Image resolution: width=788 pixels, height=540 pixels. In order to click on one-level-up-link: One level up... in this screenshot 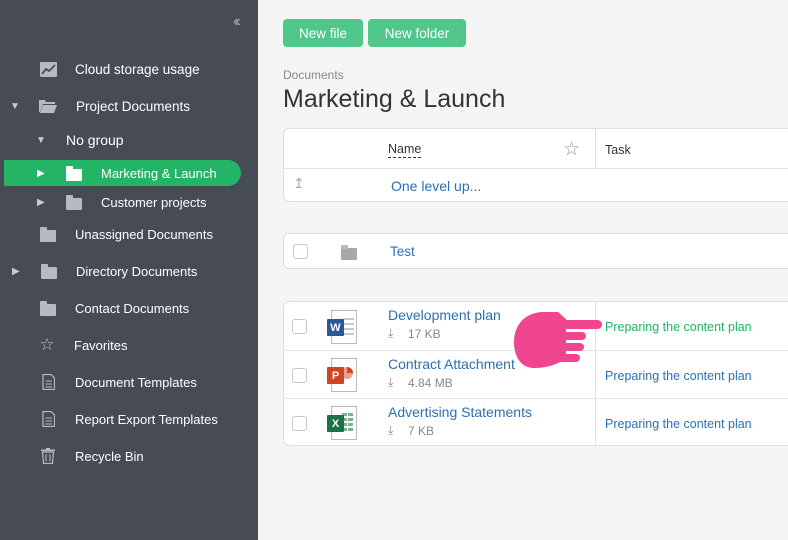, I will do `click(436, 186)`.